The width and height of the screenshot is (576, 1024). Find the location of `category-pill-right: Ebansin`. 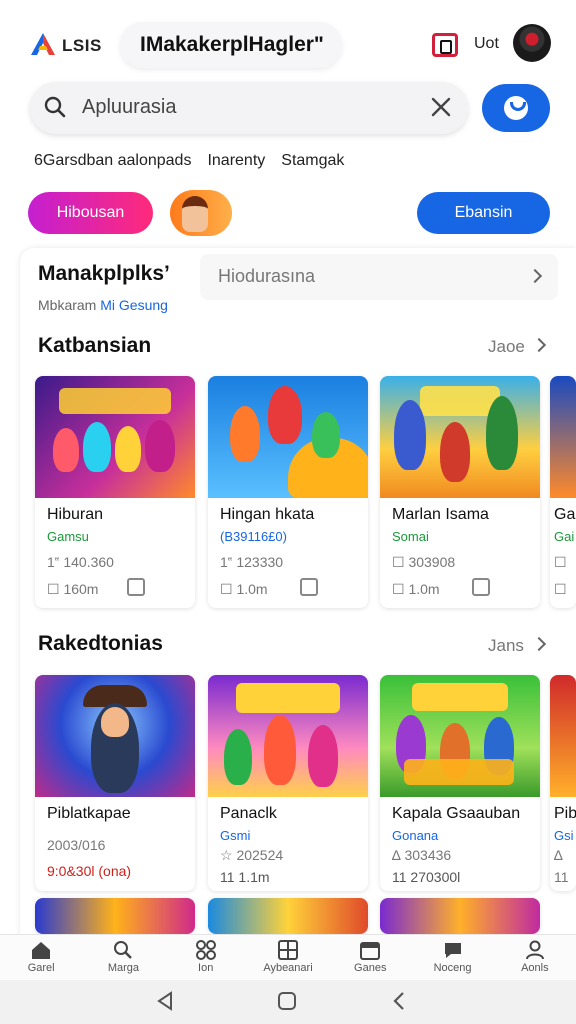

category-pill-right: Ebansin is located at coordinates (483, 213).